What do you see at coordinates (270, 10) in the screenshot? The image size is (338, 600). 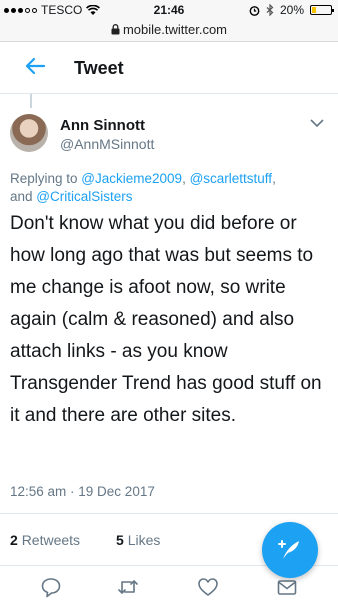 I see `bluetooth-icon` at bounding box center [270, 10].